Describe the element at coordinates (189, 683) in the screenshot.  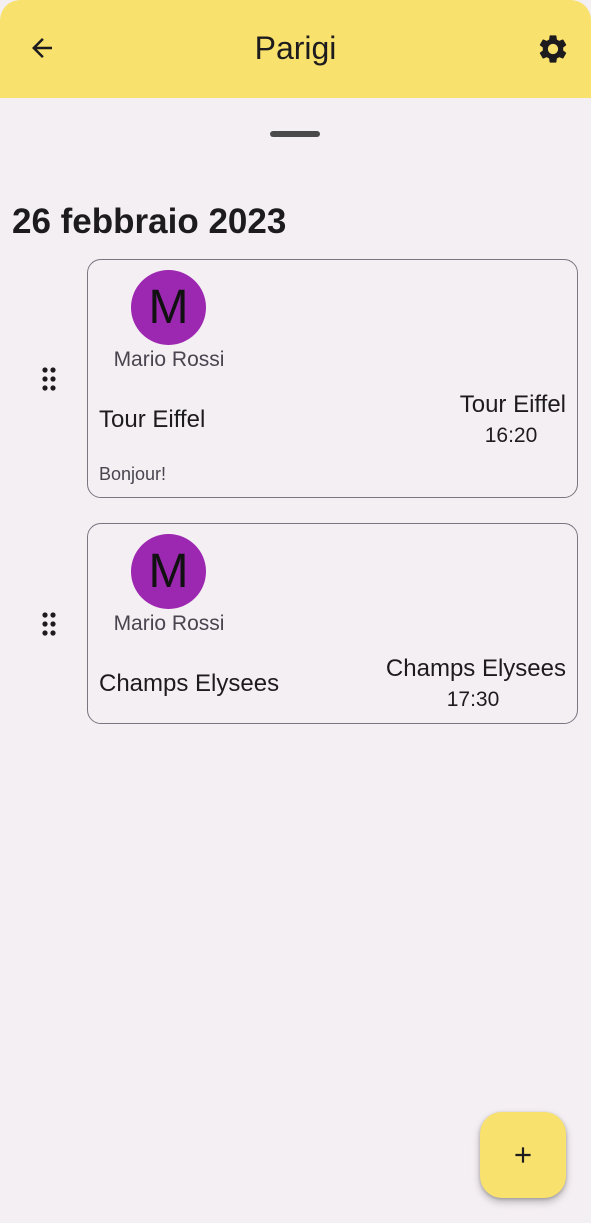
I see `entry-title: Champs Elysees` at that location.